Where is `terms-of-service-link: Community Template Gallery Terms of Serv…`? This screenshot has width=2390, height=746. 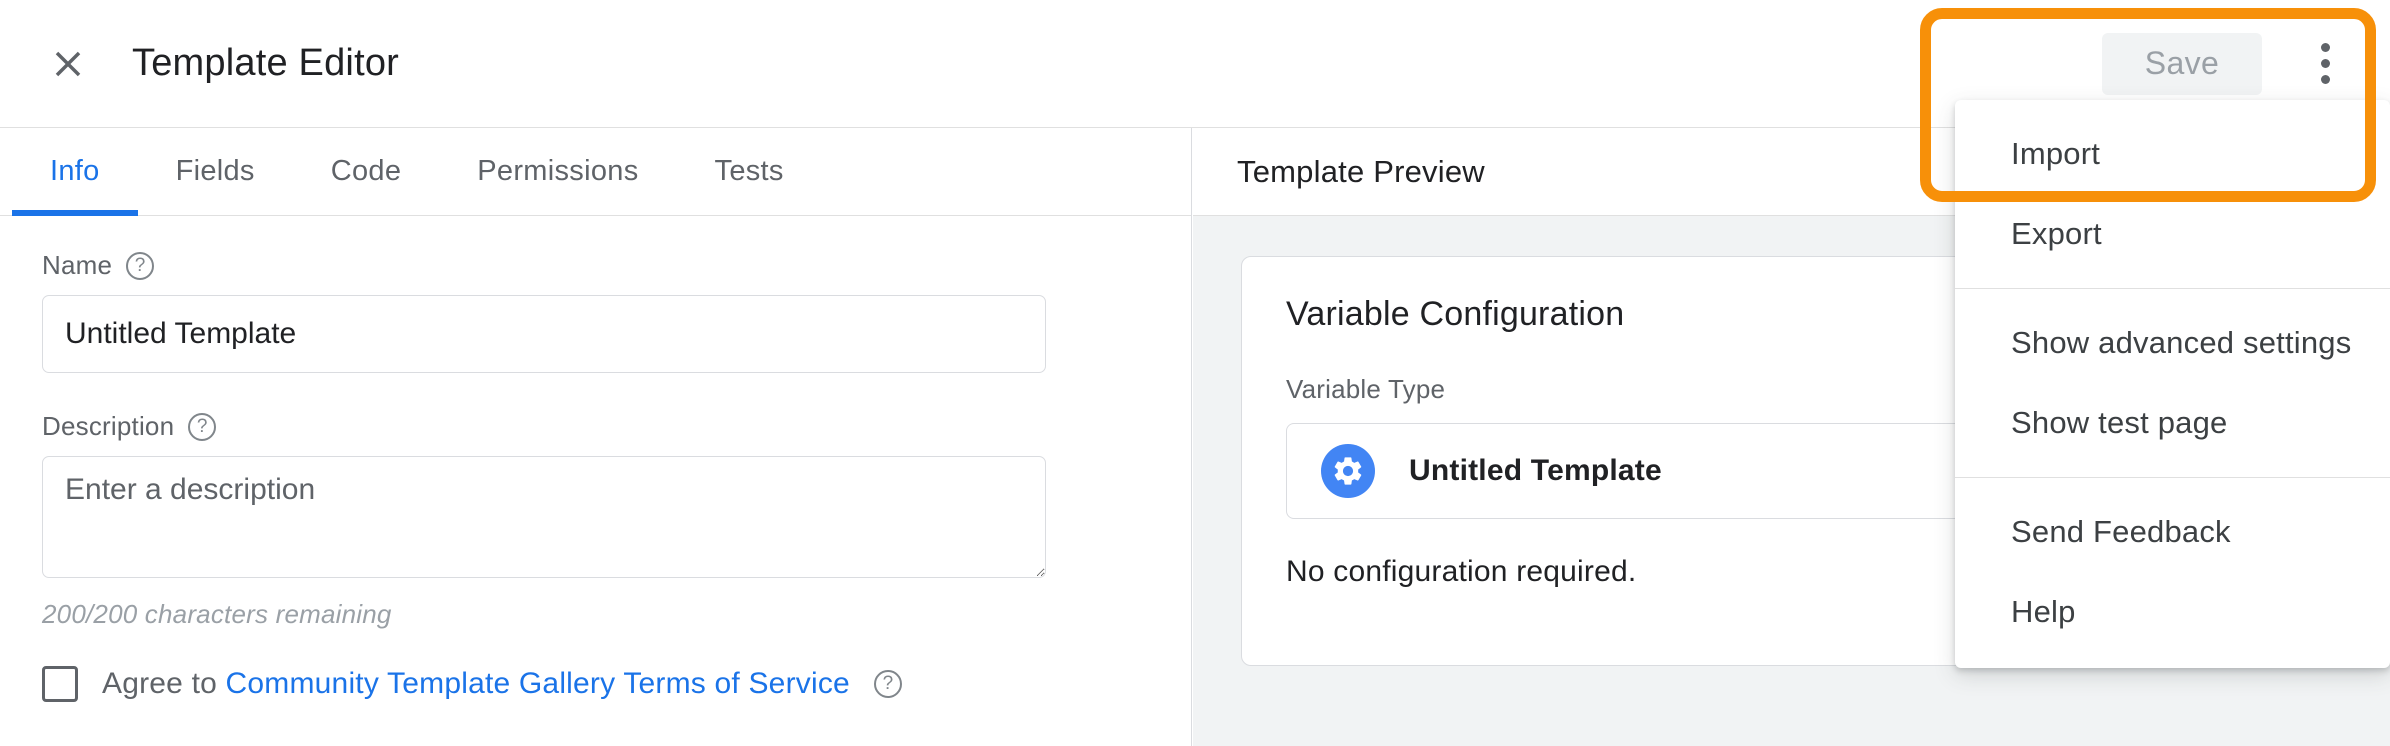
terms-of-service-link: Community Template Gallery Terms of Serv… is located at coordinates (538, 683).